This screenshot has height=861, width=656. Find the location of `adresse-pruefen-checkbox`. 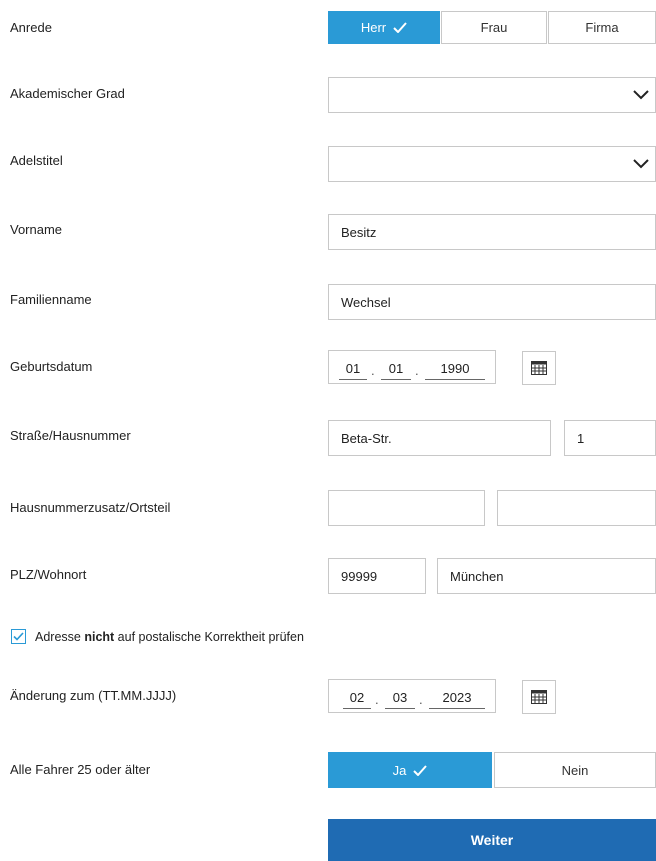

adresse-pruefen-checkbox is located at coordinates (18, 636).